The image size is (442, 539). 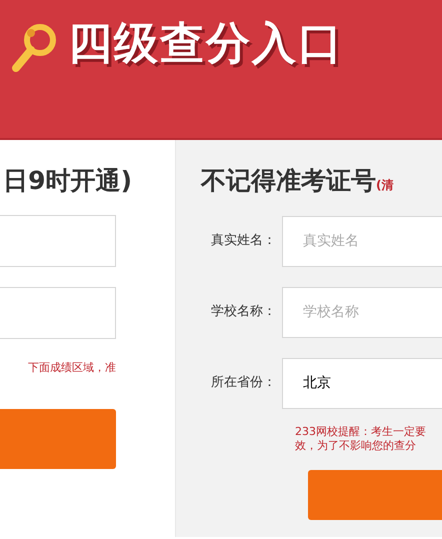 I want to click on text-field: 学校名称, so click(x=362, y=312).